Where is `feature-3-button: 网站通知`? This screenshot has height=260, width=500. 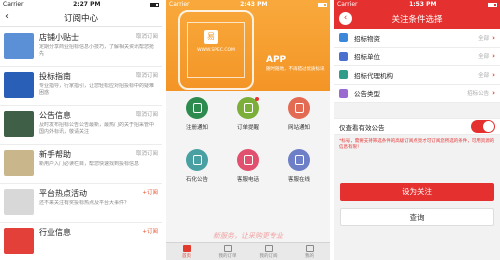
feature-3-button: 网站通知 is located at coordinates (299, 119).